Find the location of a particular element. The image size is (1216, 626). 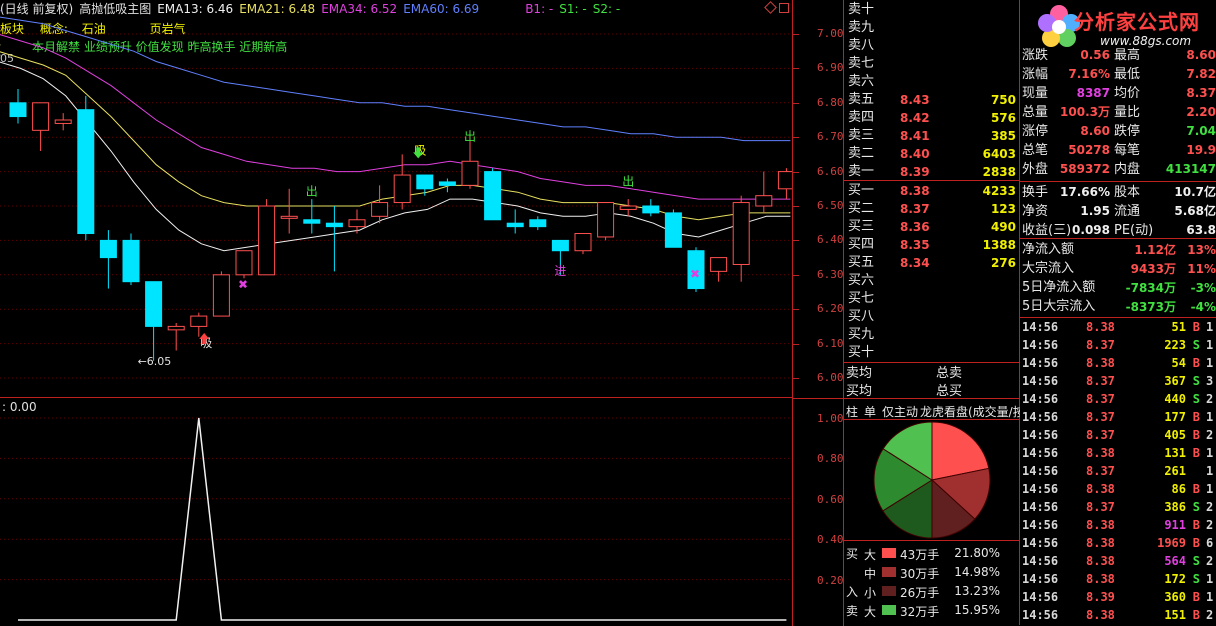

tick-volume: 177 is located at coordinates (1175, 417).